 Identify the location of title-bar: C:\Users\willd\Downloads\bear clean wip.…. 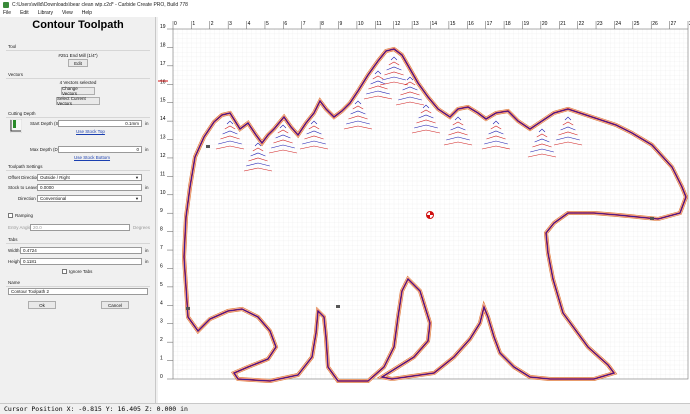
(345, 4).